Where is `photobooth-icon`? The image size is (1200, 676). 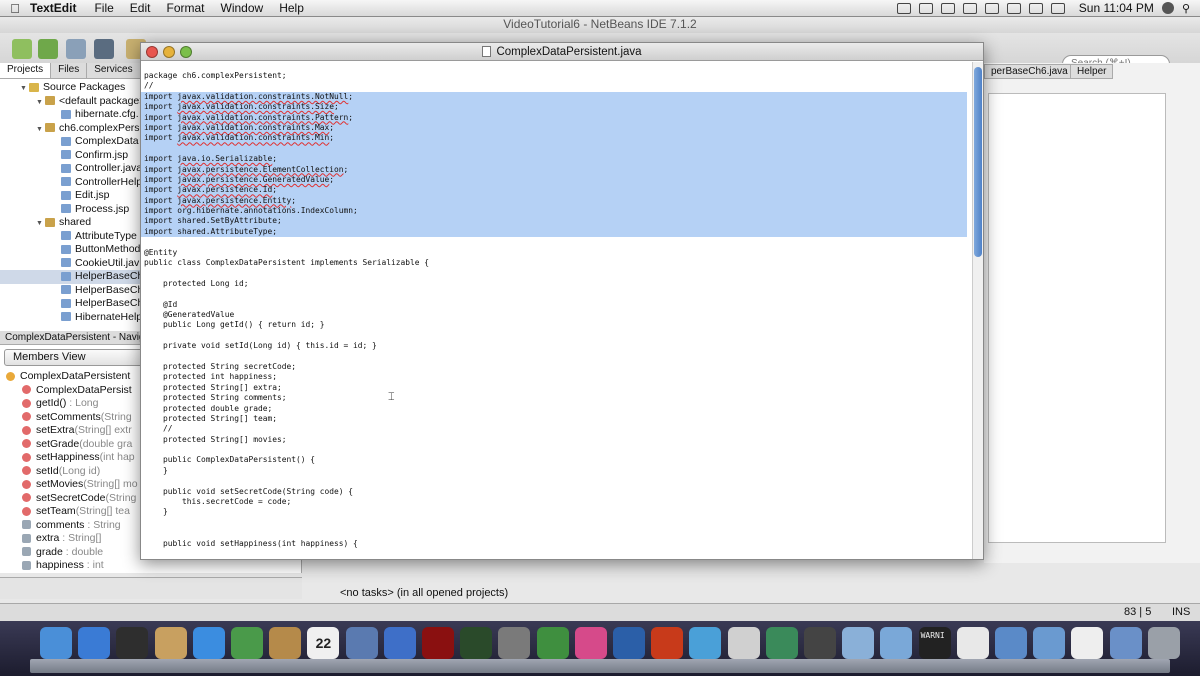
photobooth-icon is located at coordinates (438, 643).